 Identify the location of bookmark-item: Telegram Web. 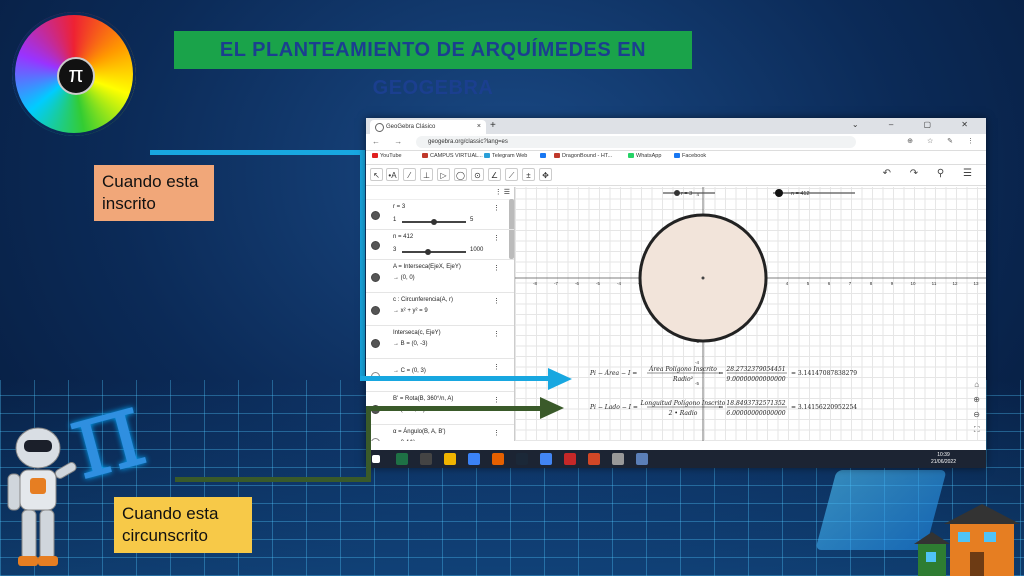
(505, 156).